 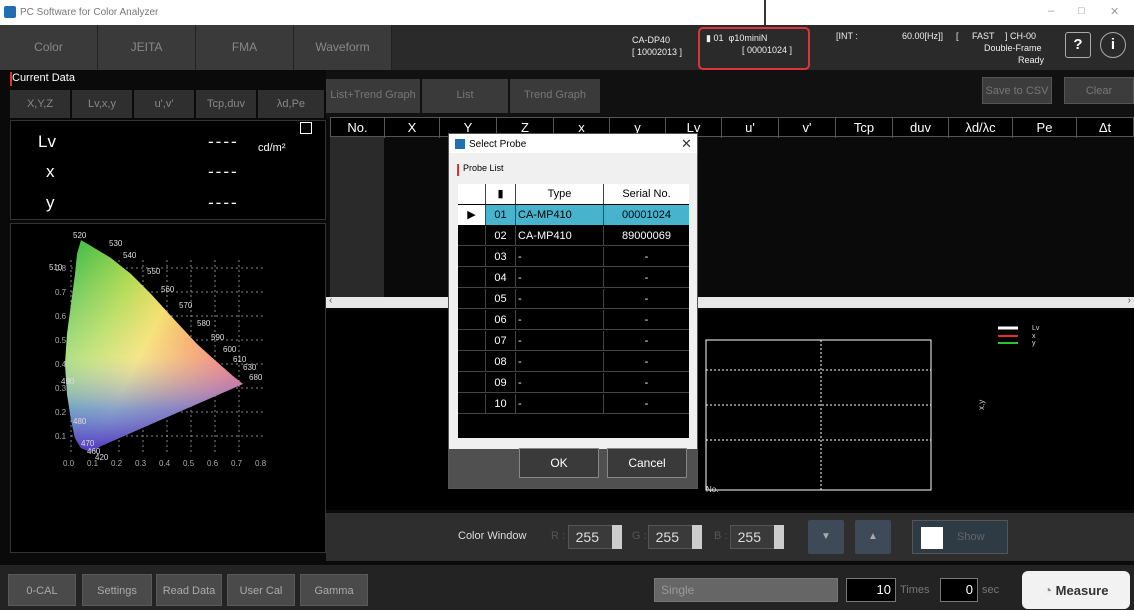 What do you see at coordinates (10, 12) in the screenshot?
I see `app-icon` at bounding box center [10, 12].